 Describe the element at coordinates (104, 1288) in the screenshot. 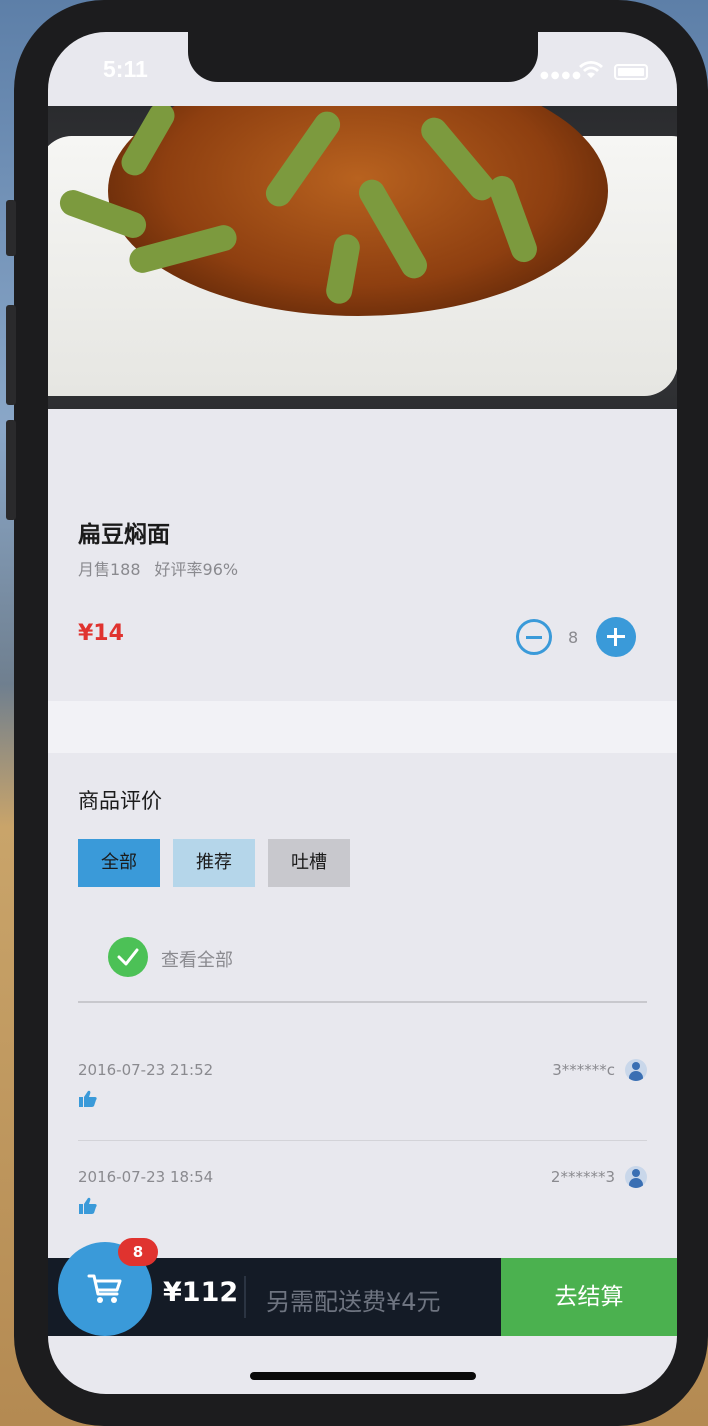

I see `shopping-cart-icon` at that location.